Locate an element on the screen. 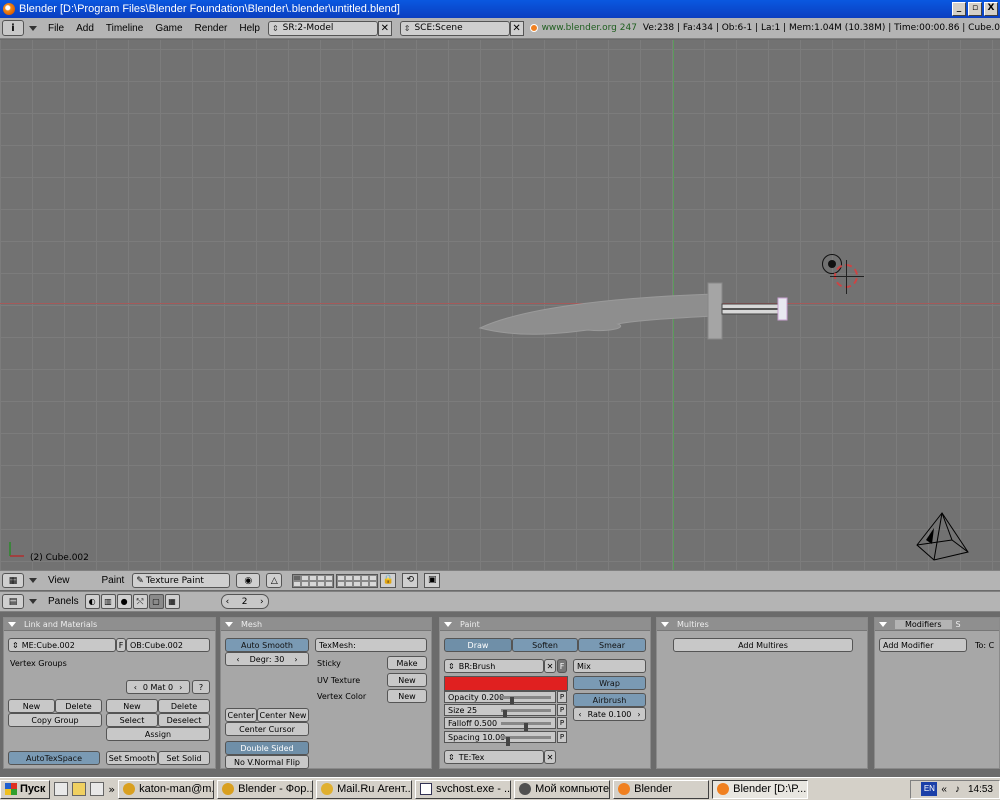 Image resolution: width=1000 pixels, height=800 pixels. double-sided-toggle: Double Sided is located at coordinates (267, 748).